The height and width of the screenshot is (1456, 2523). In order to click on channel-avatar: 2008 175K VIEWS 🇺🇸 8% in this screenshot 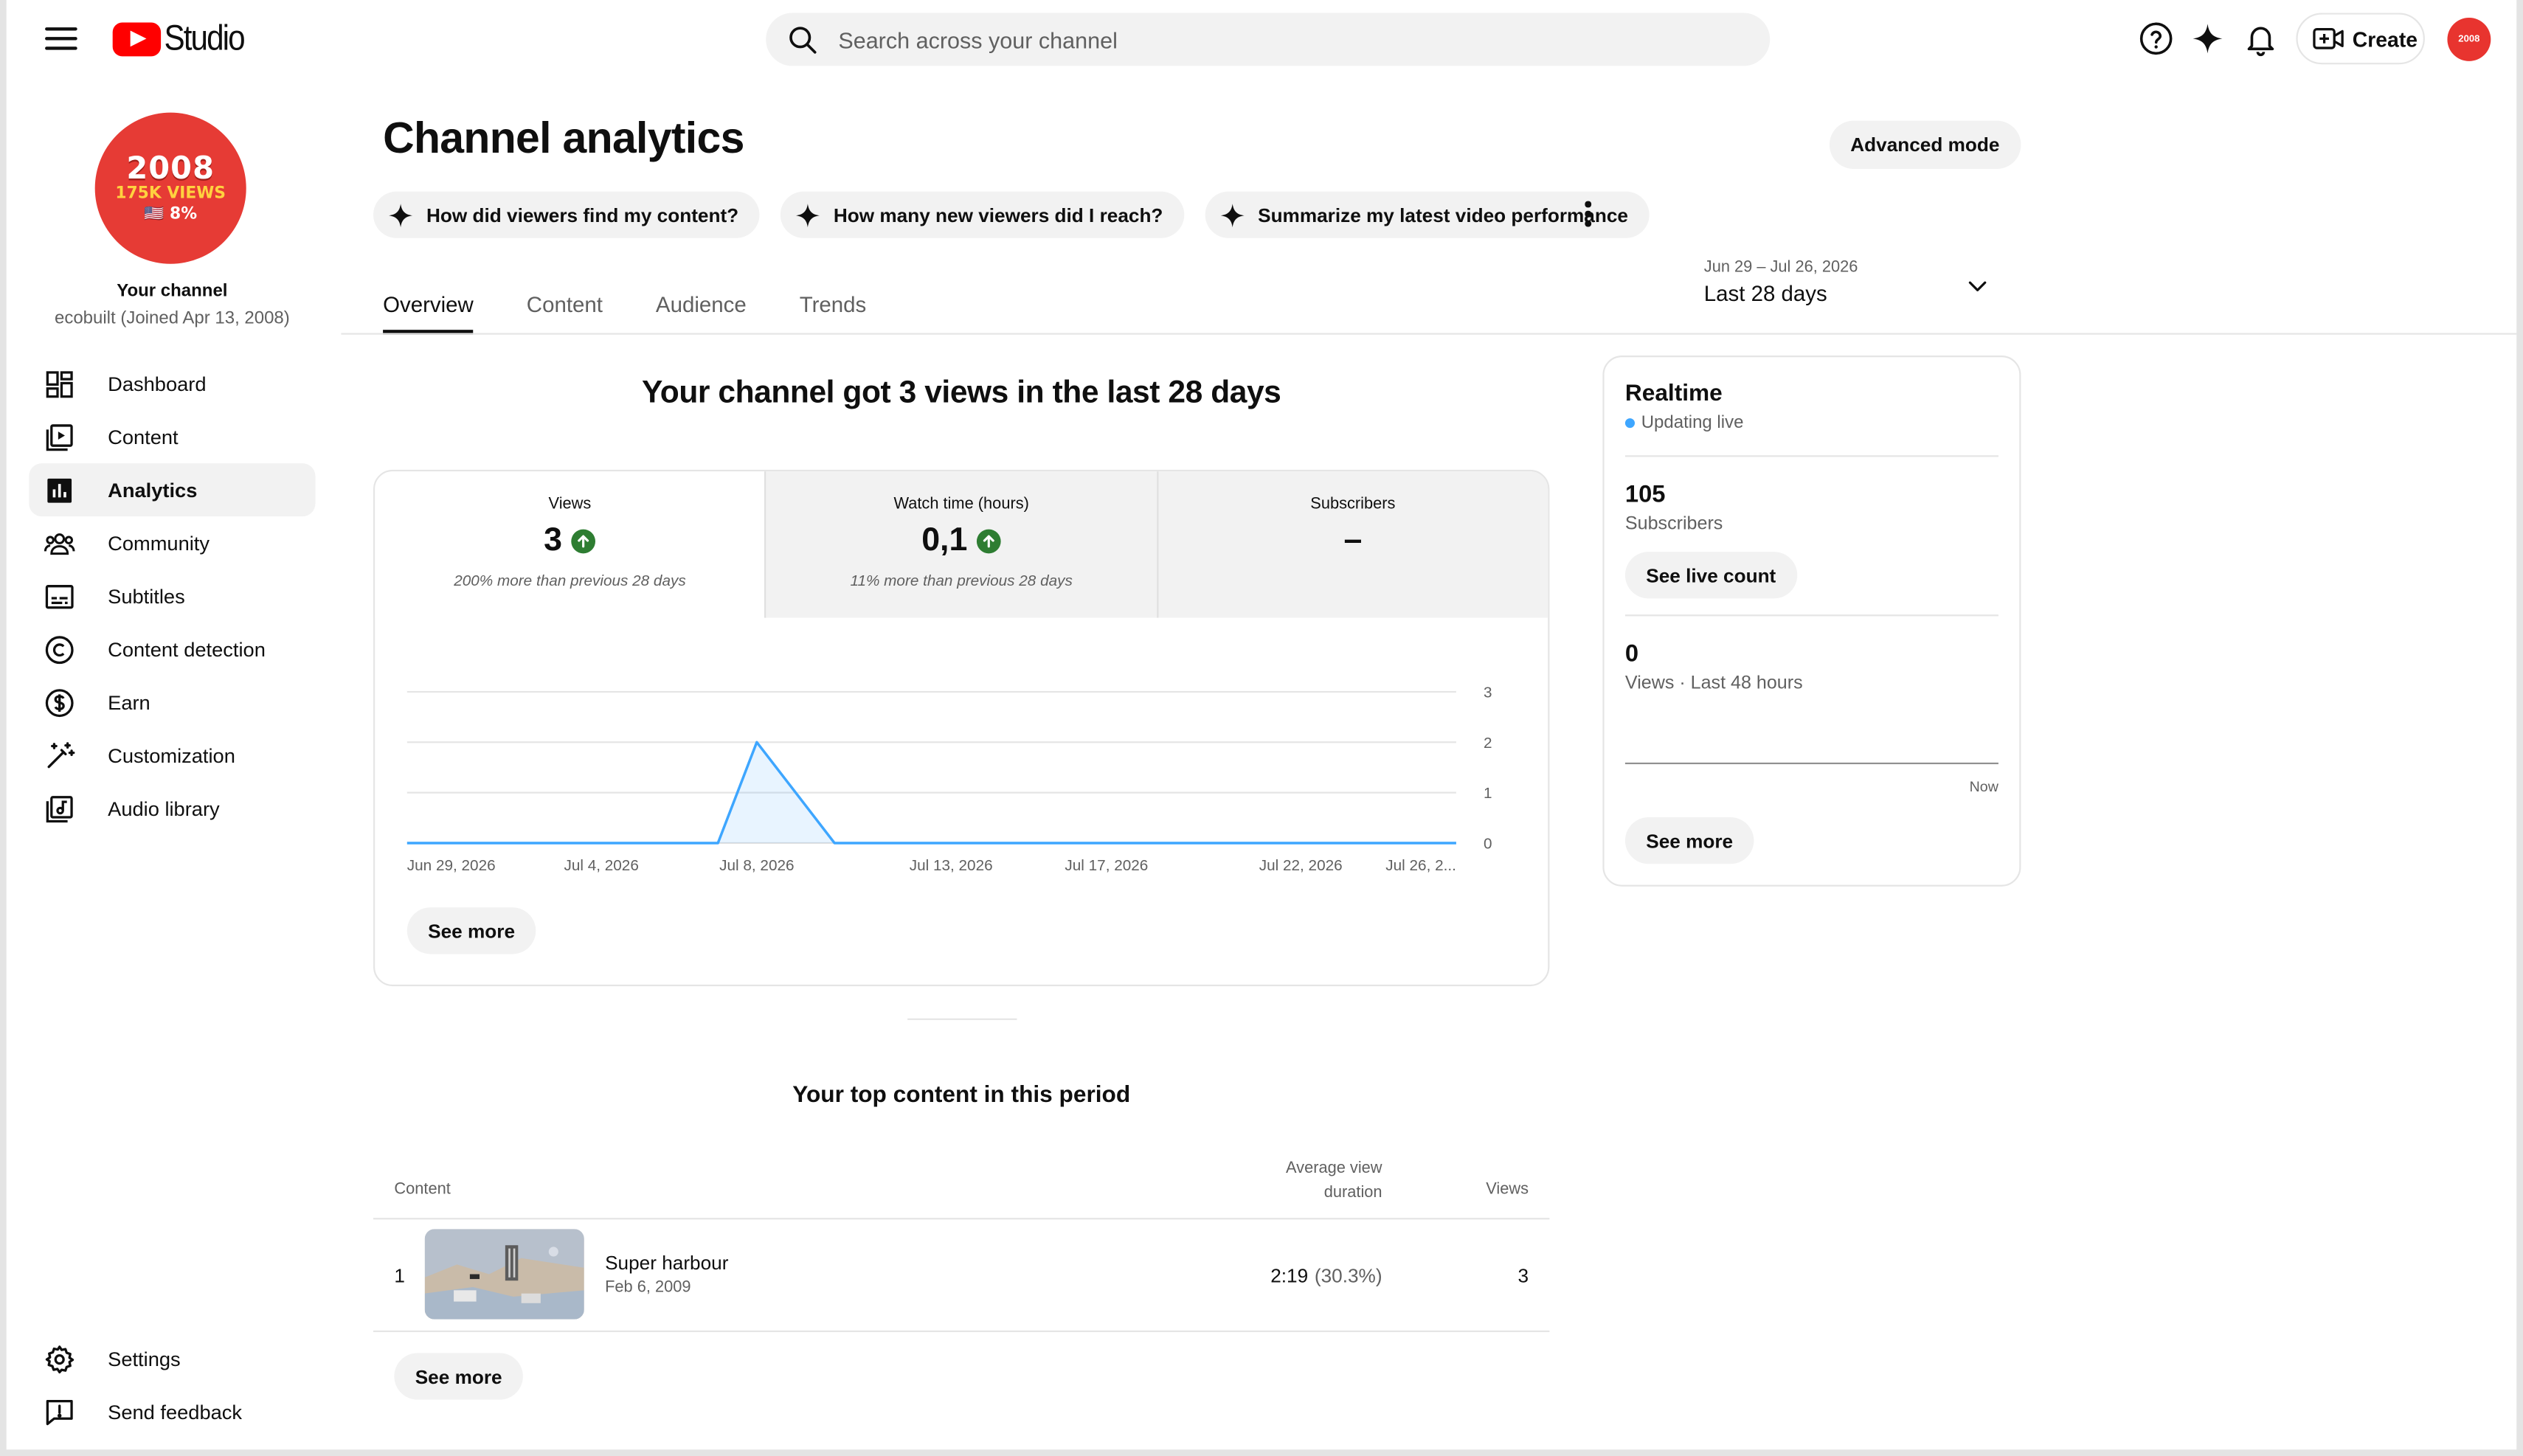, I will do `click(170, 188)`.